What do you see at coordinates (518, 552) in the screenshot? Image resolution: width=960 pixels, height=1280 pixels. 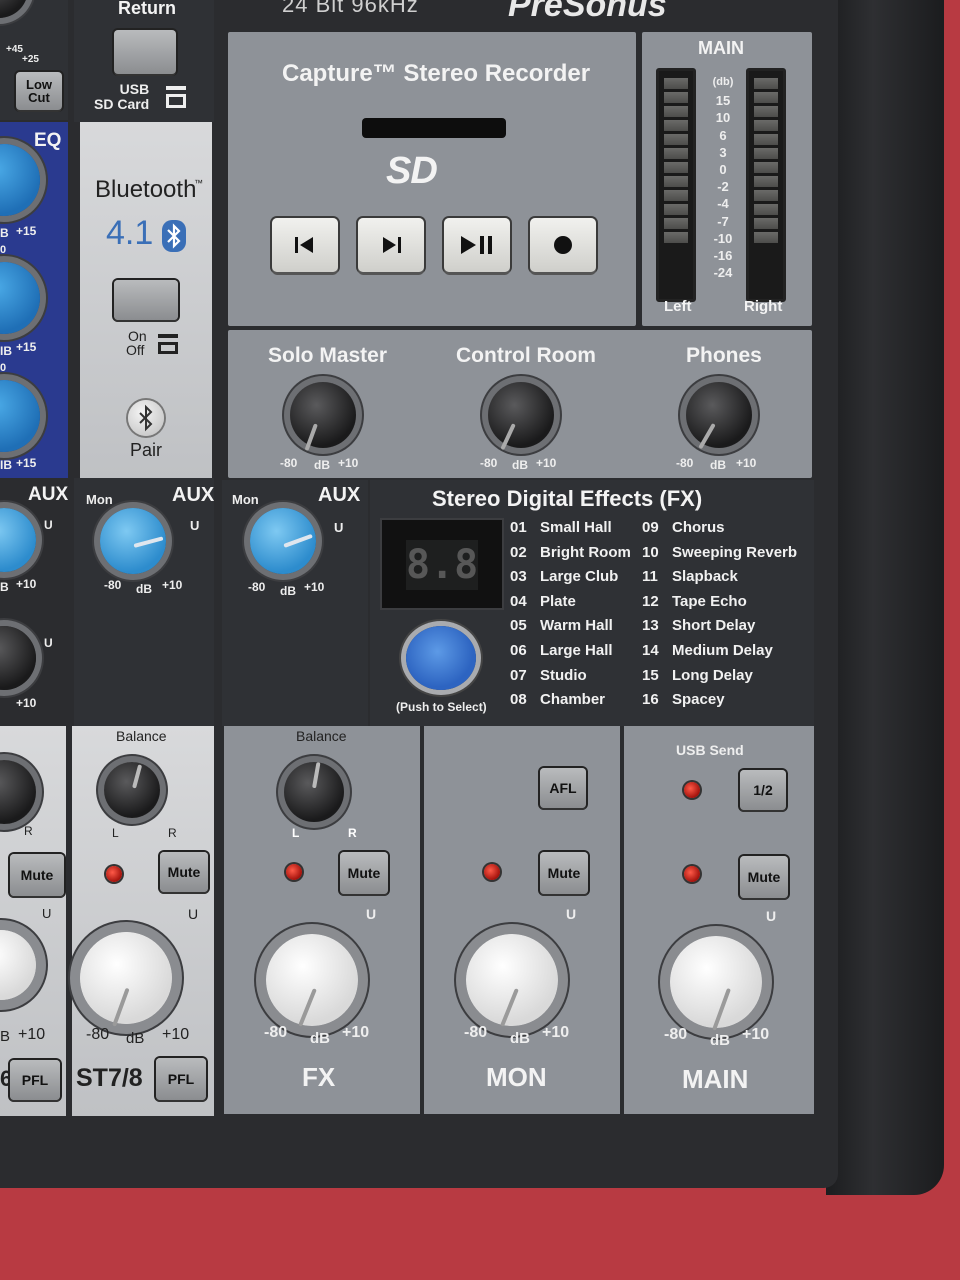 I see `effect-number: 02` at bounding box center [518, 552].